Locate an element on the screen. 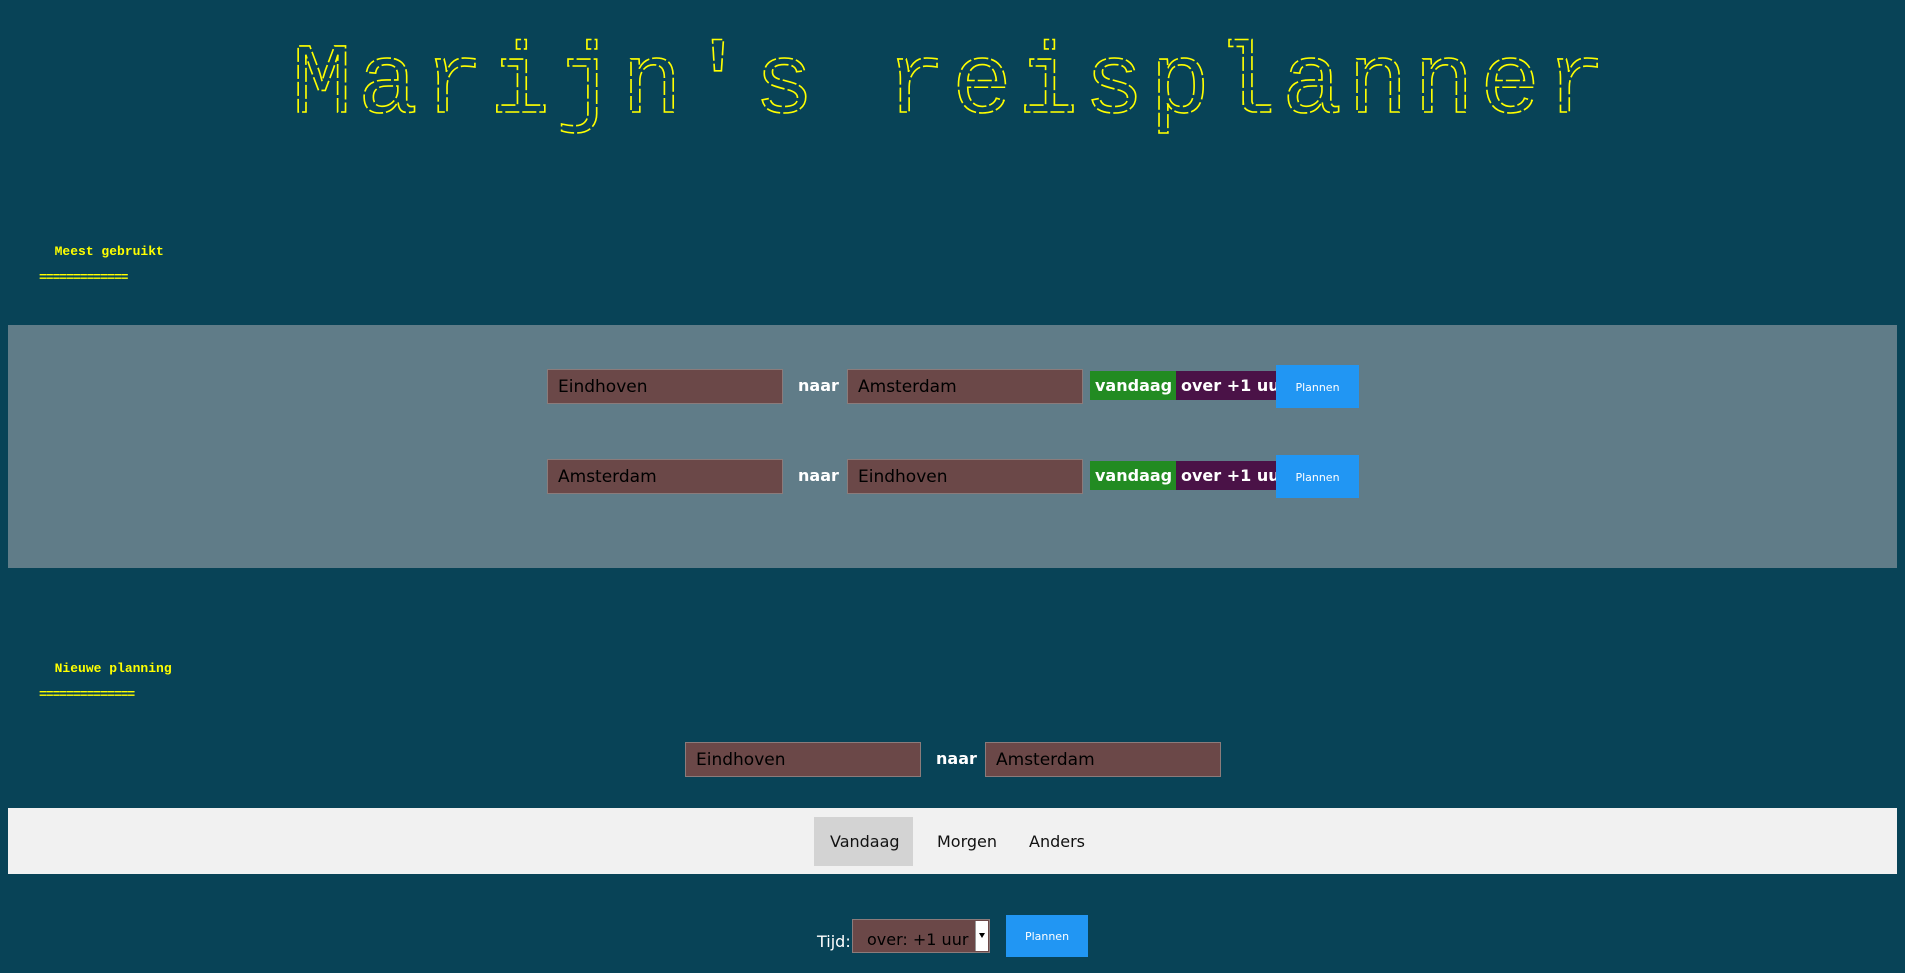 The height and width of the screenshot is (973, 1905). new-route-row: naar is located at coordinates (952, 760).